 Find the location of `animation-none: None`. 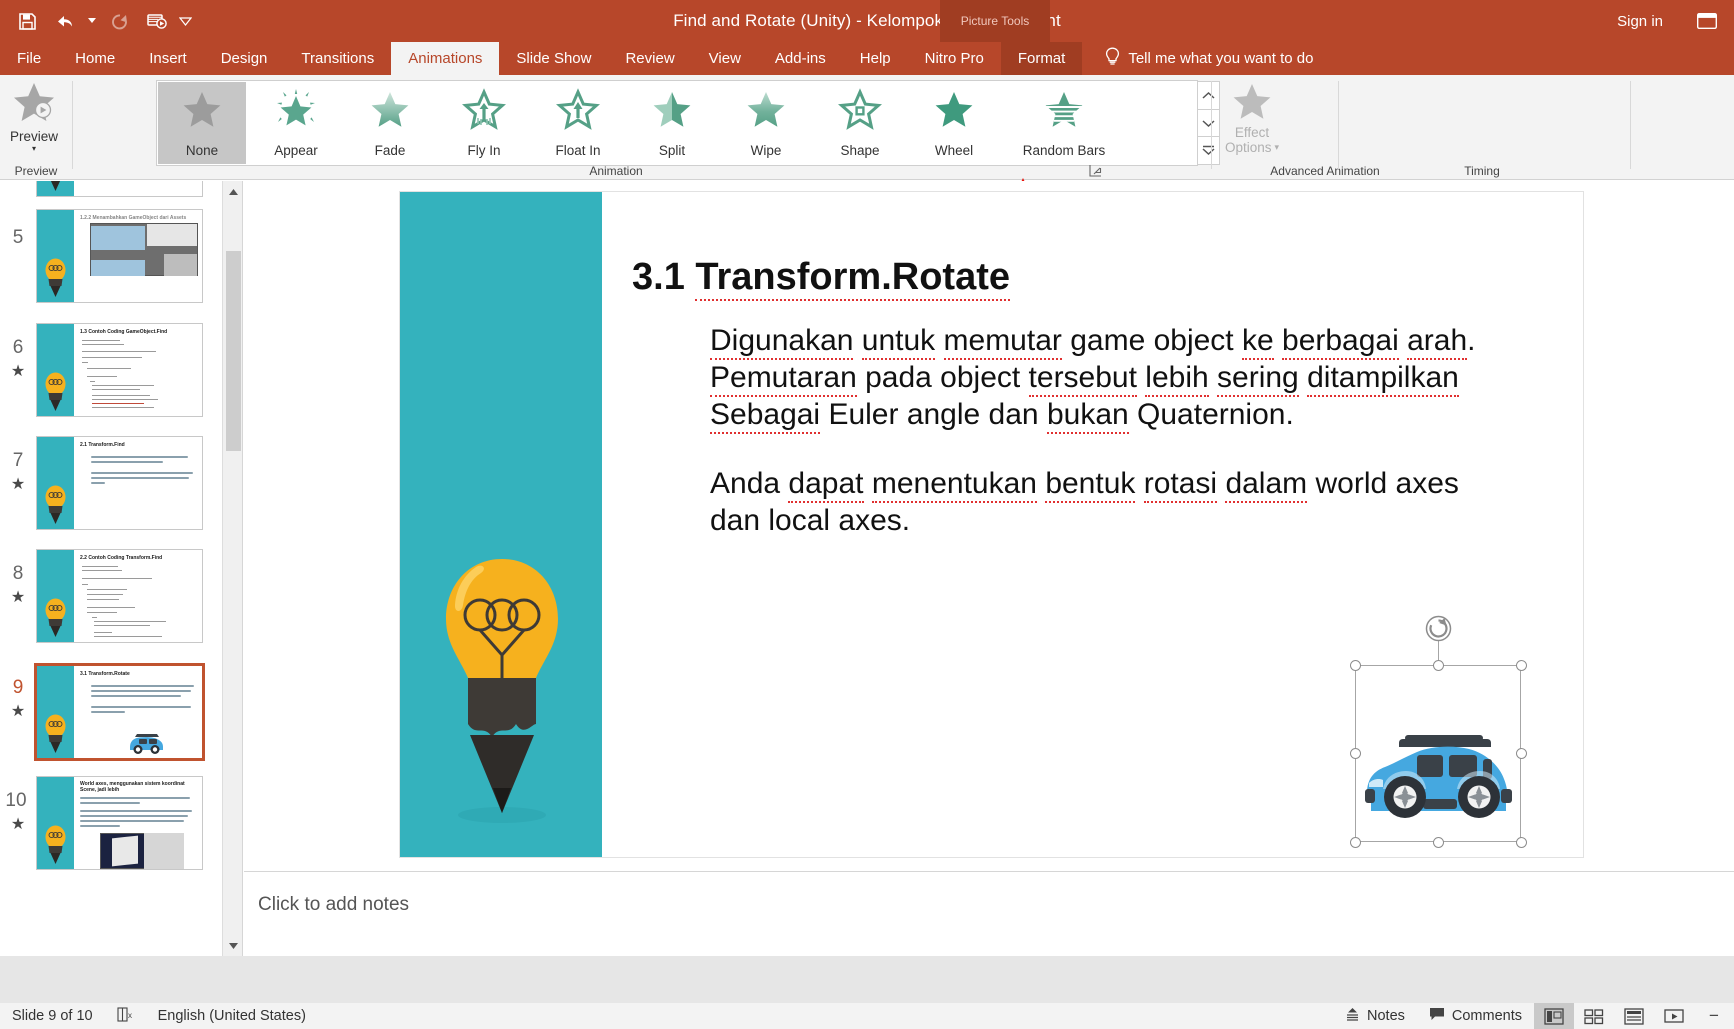

animation-none: None is located at coordinates (202, 123).